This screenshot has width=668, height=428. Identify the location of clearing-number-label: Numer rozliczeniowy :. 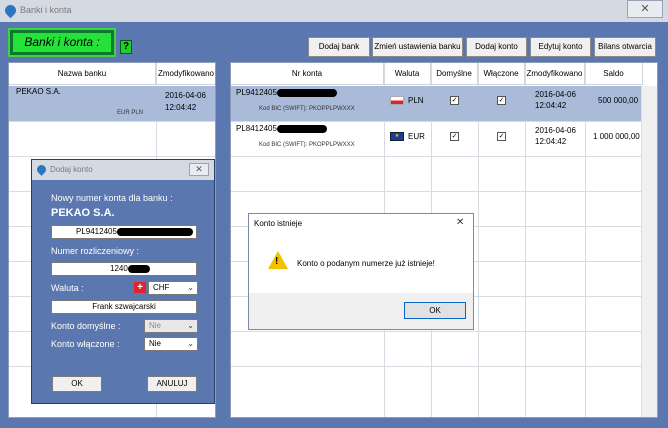
(95, 251).